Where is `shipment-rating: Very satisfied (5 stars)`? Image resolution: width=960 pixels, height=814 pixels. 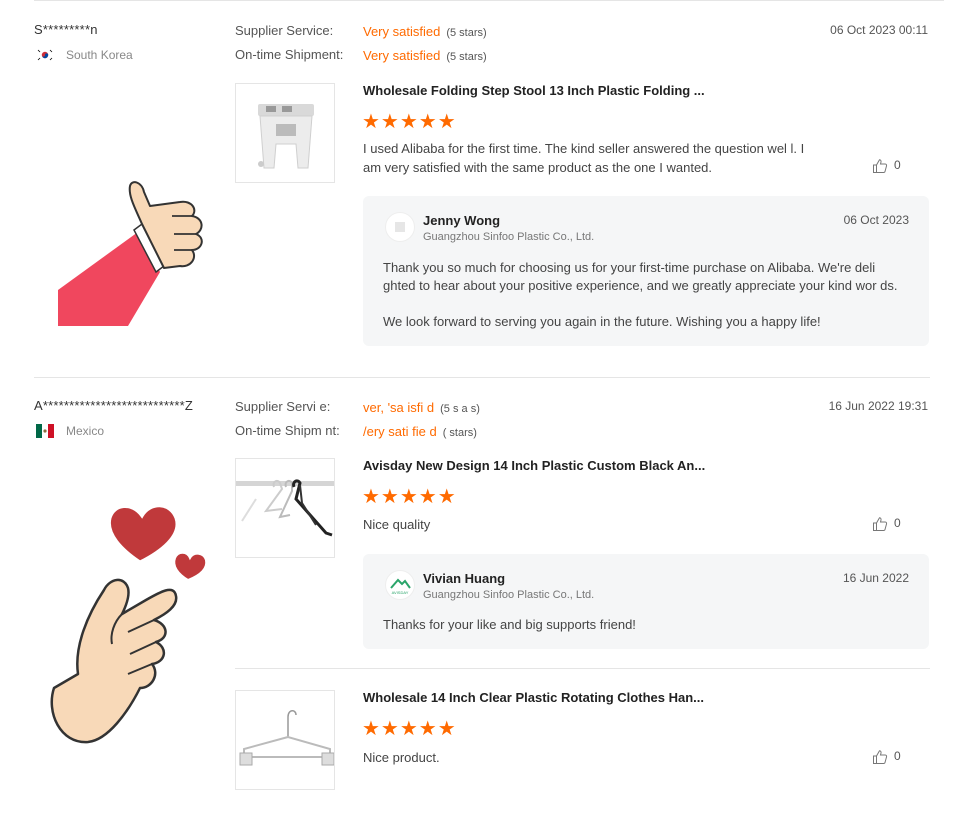 shipment-rating: Very satisfied (5 stars) is located at coordinates (425, 56).